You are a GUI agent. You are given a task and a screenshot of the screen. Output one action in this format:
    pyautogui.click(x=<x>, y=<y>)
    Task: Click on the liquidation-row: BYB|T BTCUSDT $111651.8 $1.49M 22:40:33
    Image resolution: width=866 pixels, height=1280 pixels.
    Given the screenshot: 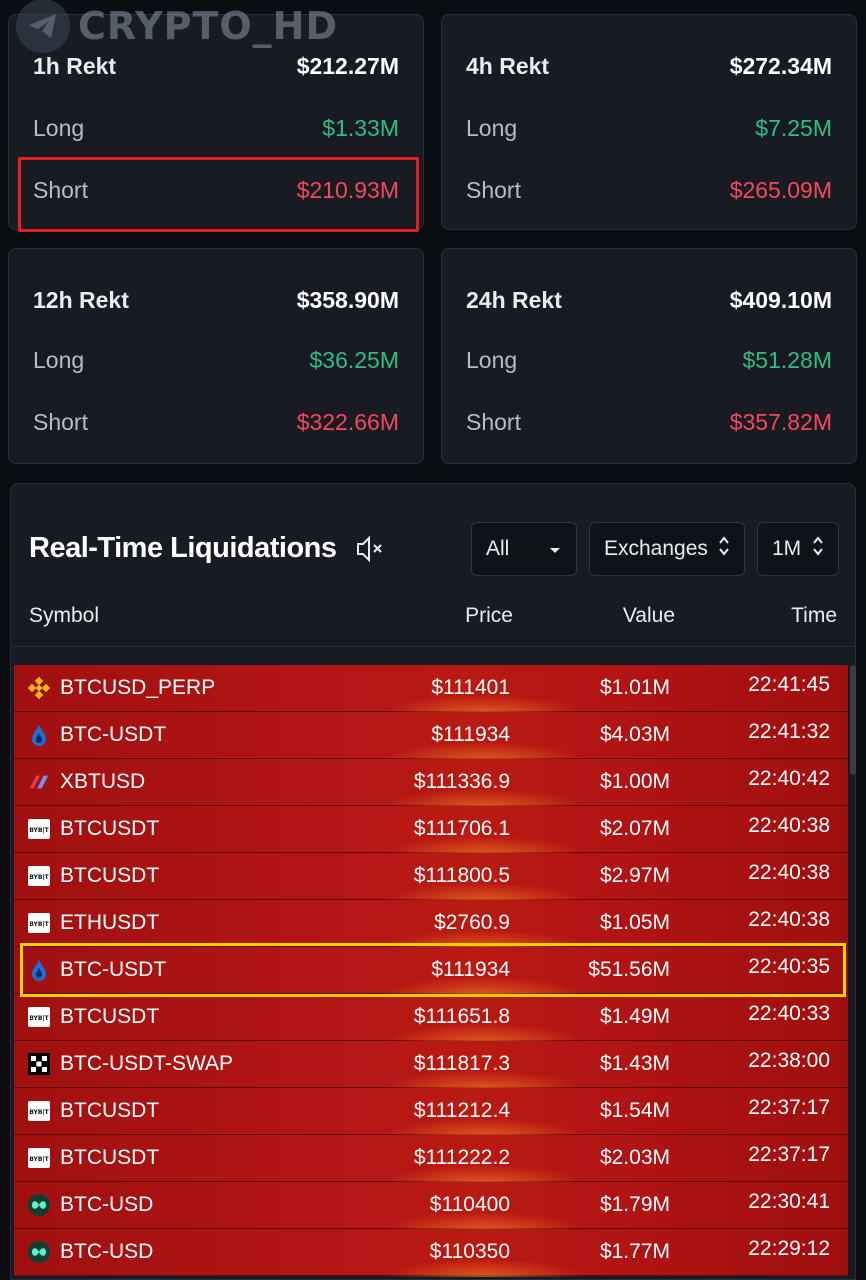 What is the action you would take?
    pyautogui.click(x=431, y=1018)
    